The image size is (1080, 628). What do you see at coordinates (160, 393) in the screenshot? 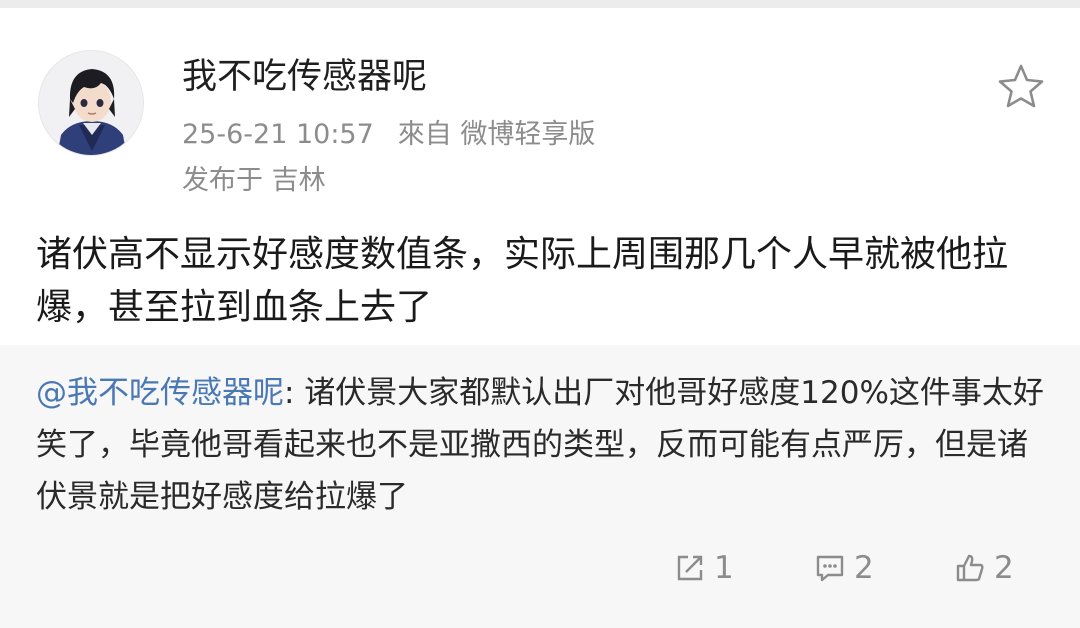
I see `repost-mention: @我不吃传感器呢` at bounding box center [160, 393].